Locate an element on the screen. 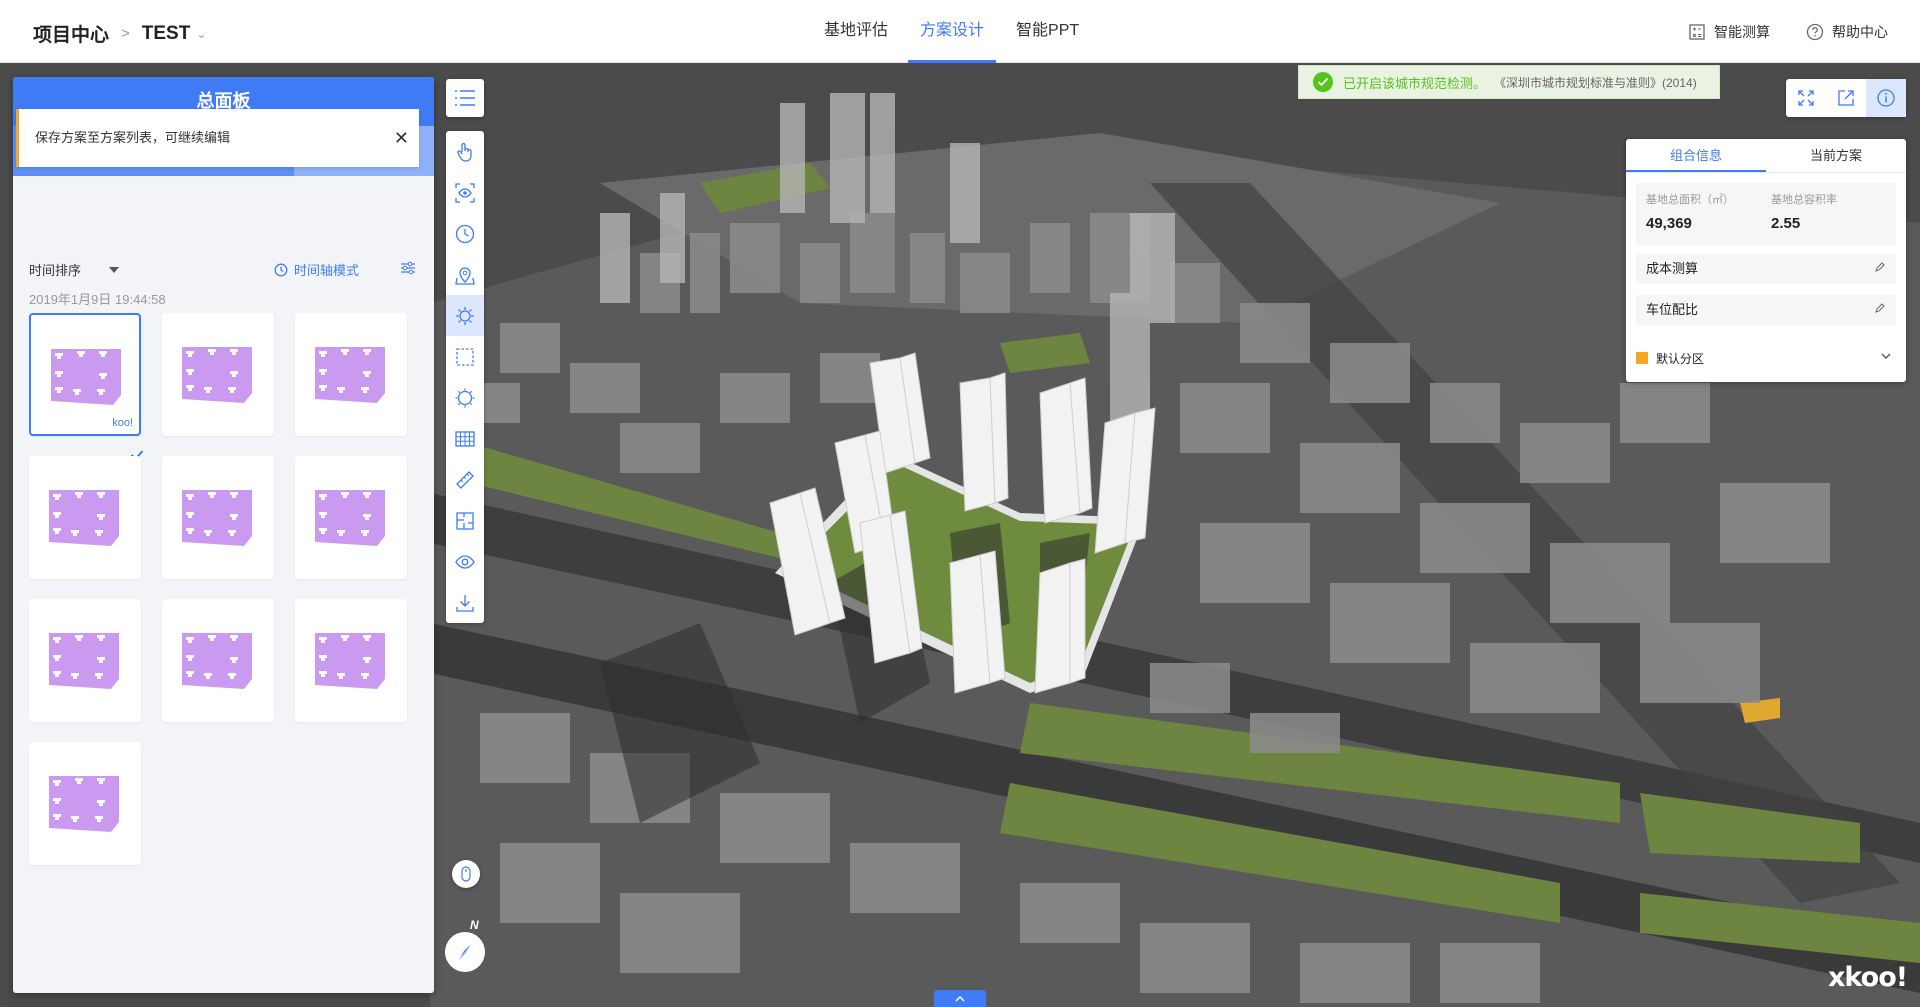  close-icon: ✕ is located at coordinates (401, 138).